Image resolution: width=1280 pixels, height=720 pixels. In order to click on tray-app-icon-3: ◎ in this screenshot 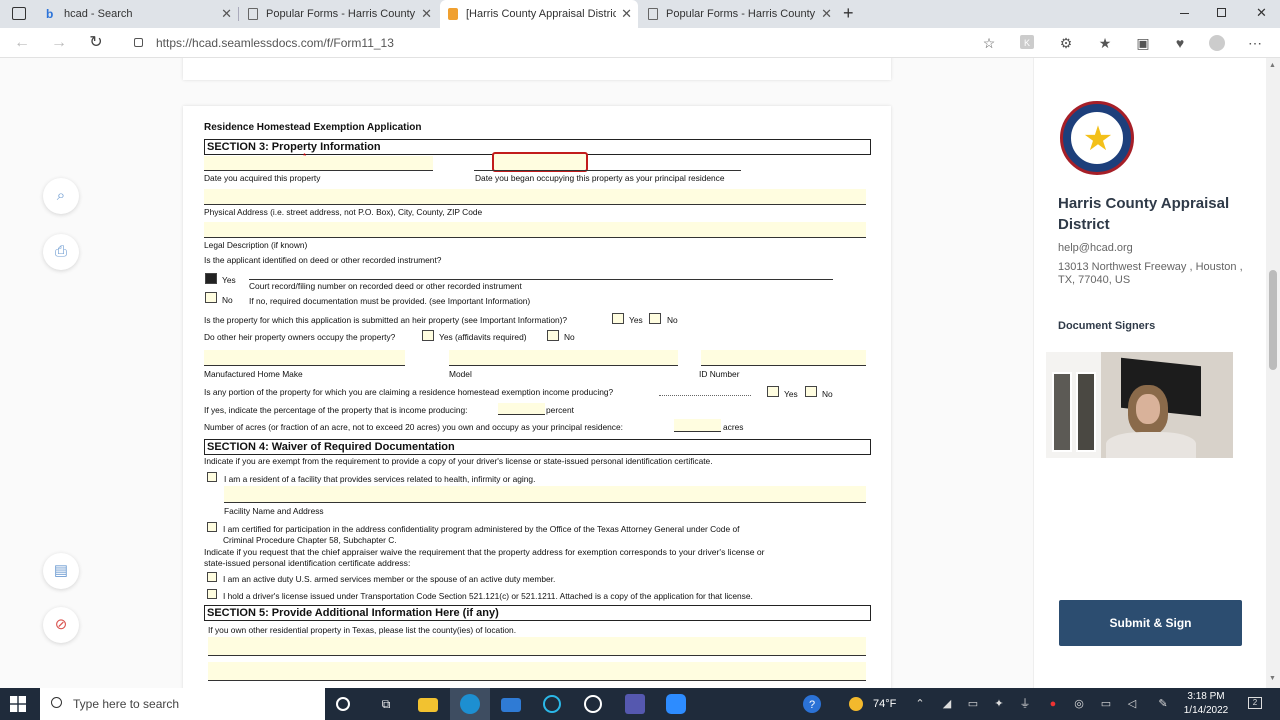, I will do `click(1079, 704)`.